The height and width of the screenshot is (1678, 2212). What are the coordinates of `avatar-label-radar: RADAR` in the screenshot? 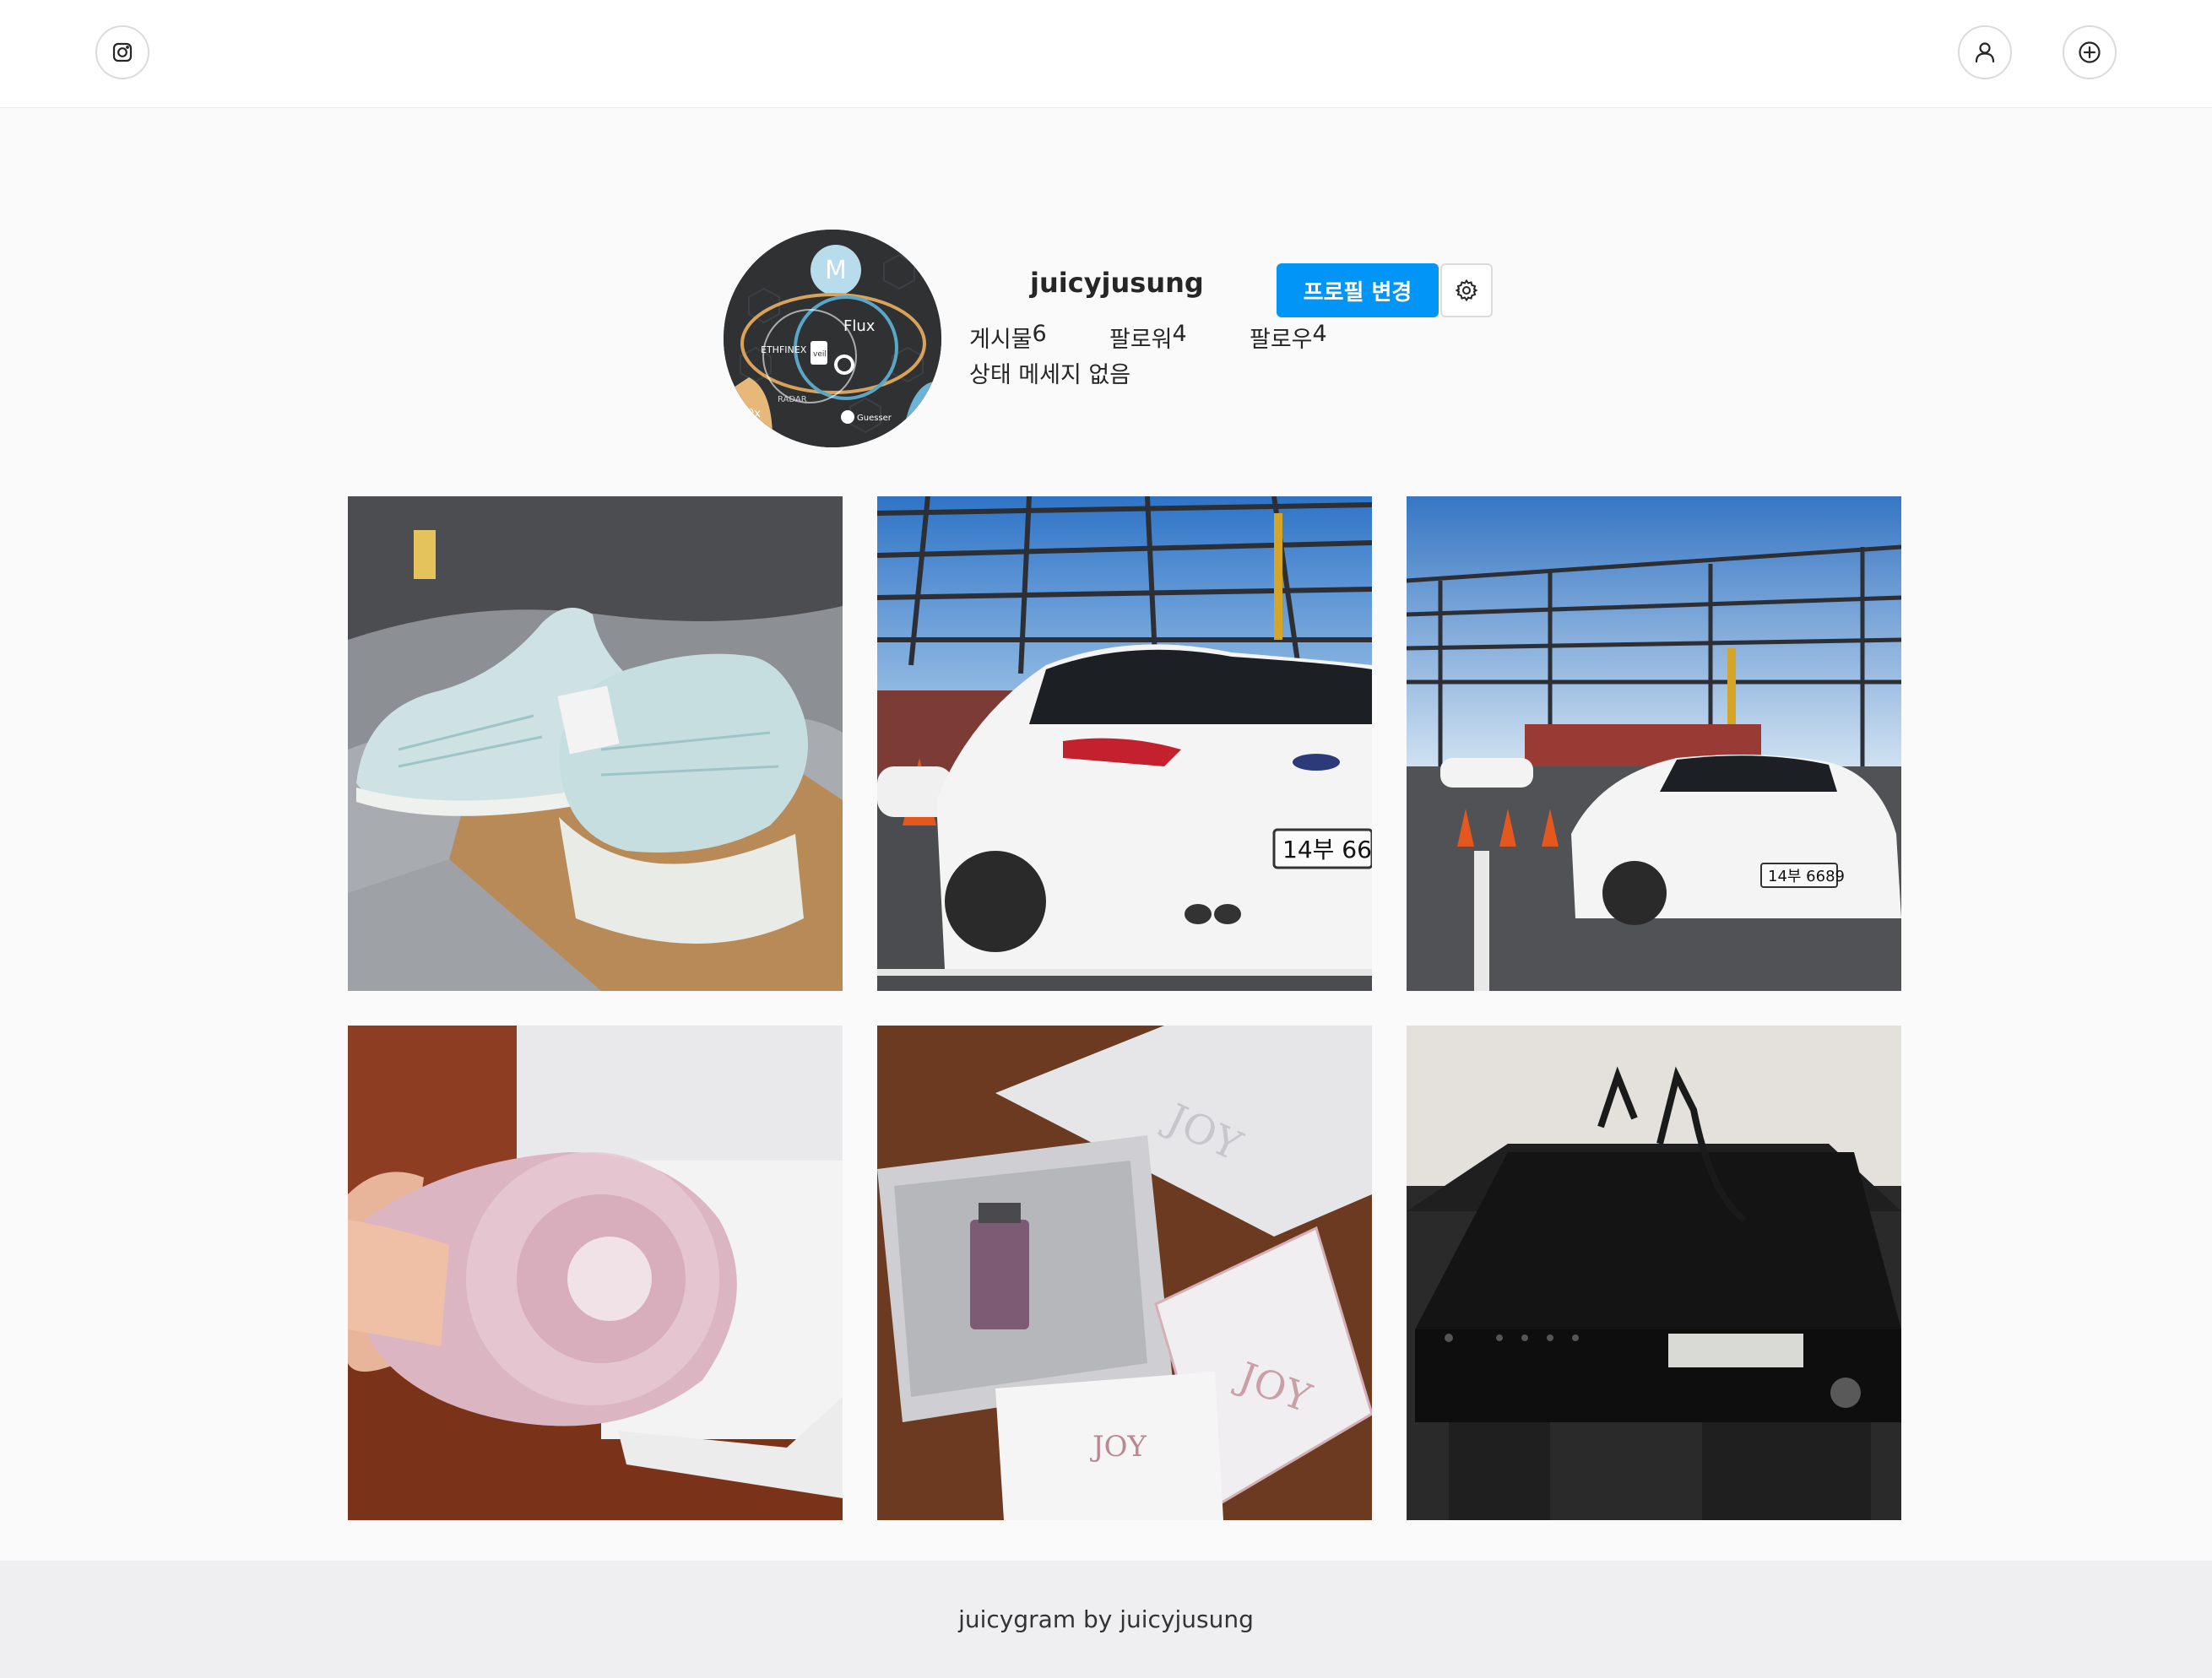 It's located at (793, 399).